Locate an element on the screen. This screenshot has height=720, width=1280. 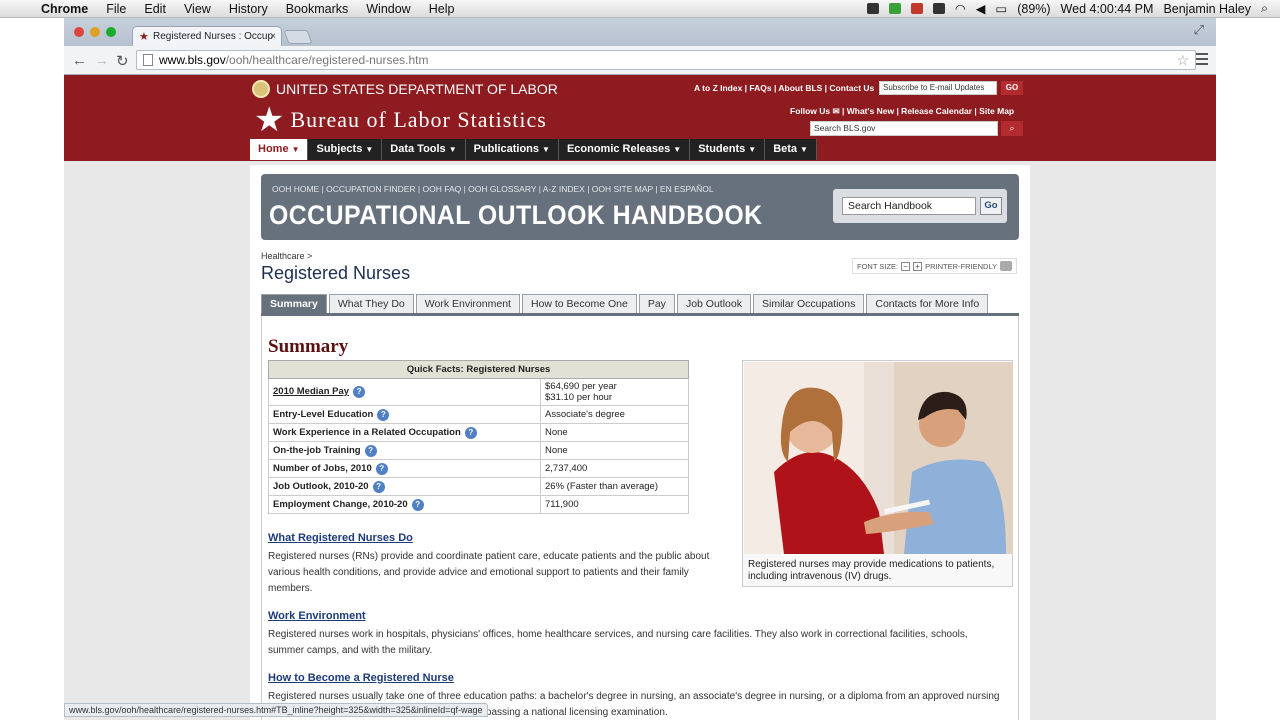
forward-button-icon: → is located at coordinates (101, 60).